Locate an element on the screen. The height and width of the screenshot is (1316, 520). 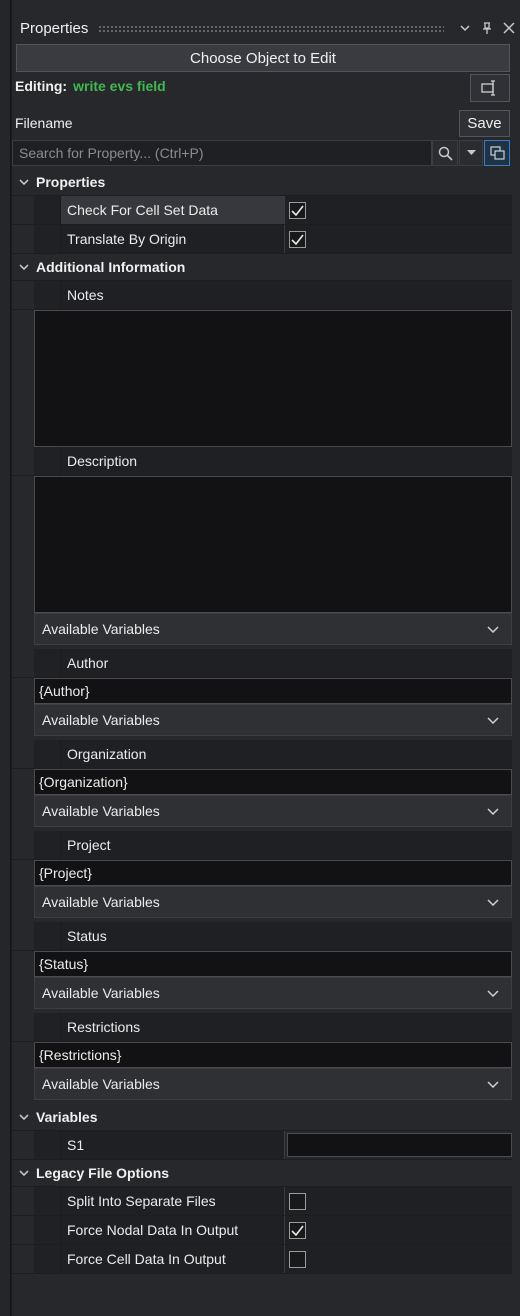
property-row-s1: S1 is located at coordinates (262, 1145).